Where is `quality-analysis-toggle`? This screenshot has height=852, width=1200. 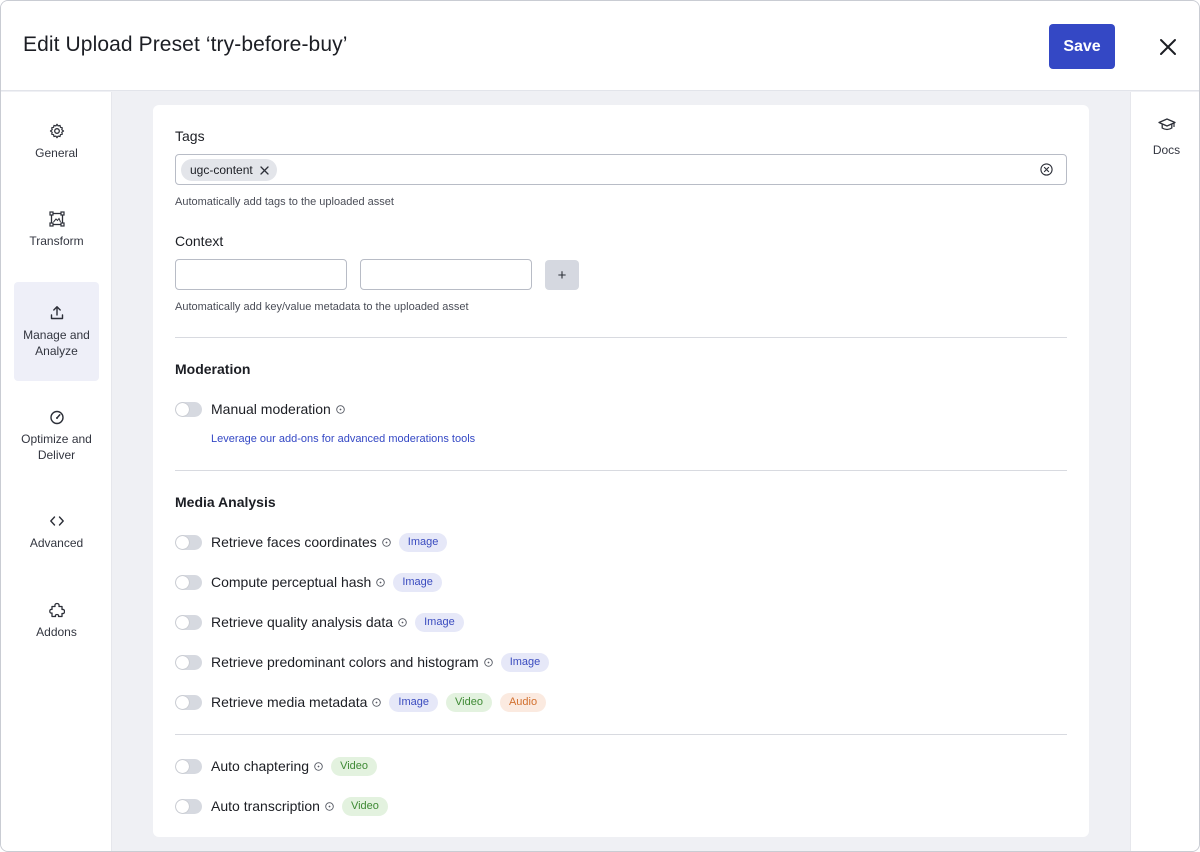
quality-analysis-toggle is located at coordinates (188, 622).